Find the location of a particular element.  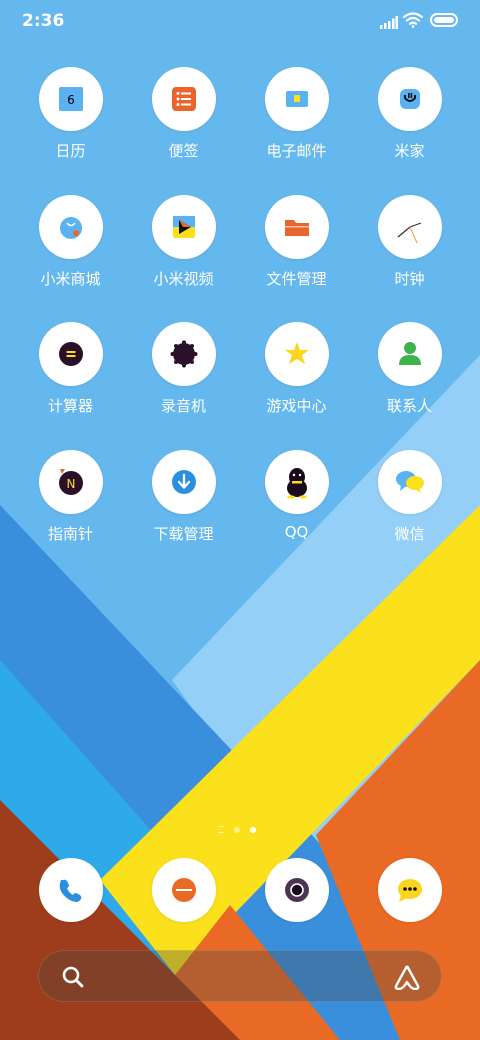

compass-icon: N is located at coordinates (70, 481).